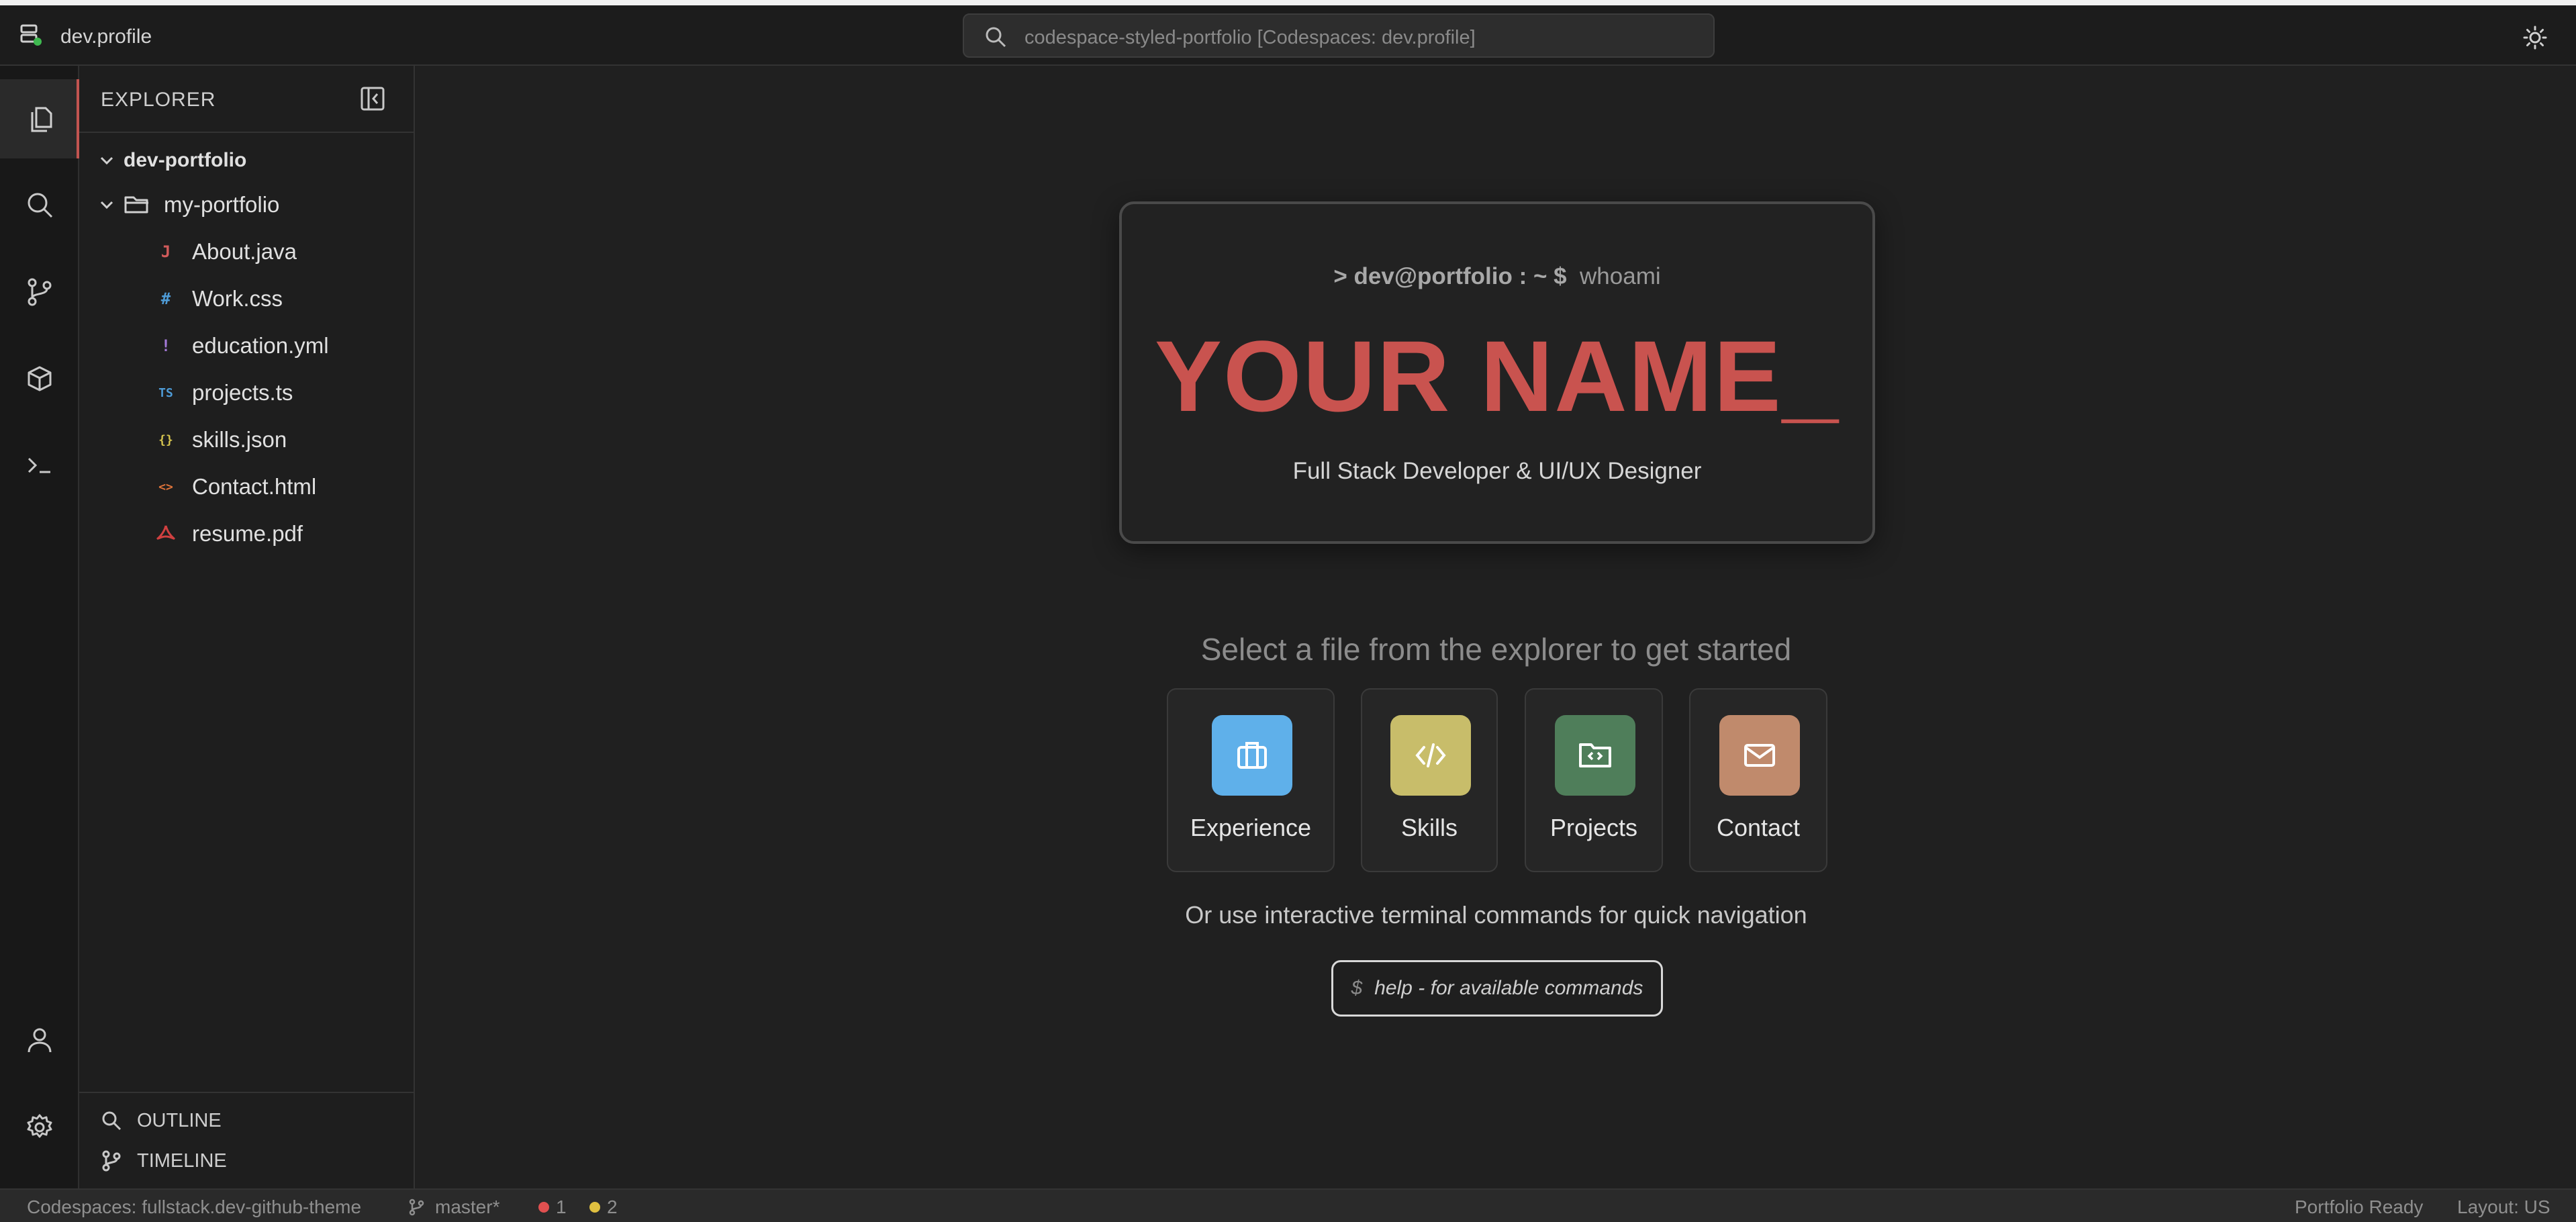 This screenshot has height=1222, width=2576. I want to click on file-label: Work.css, so click(237, 298).